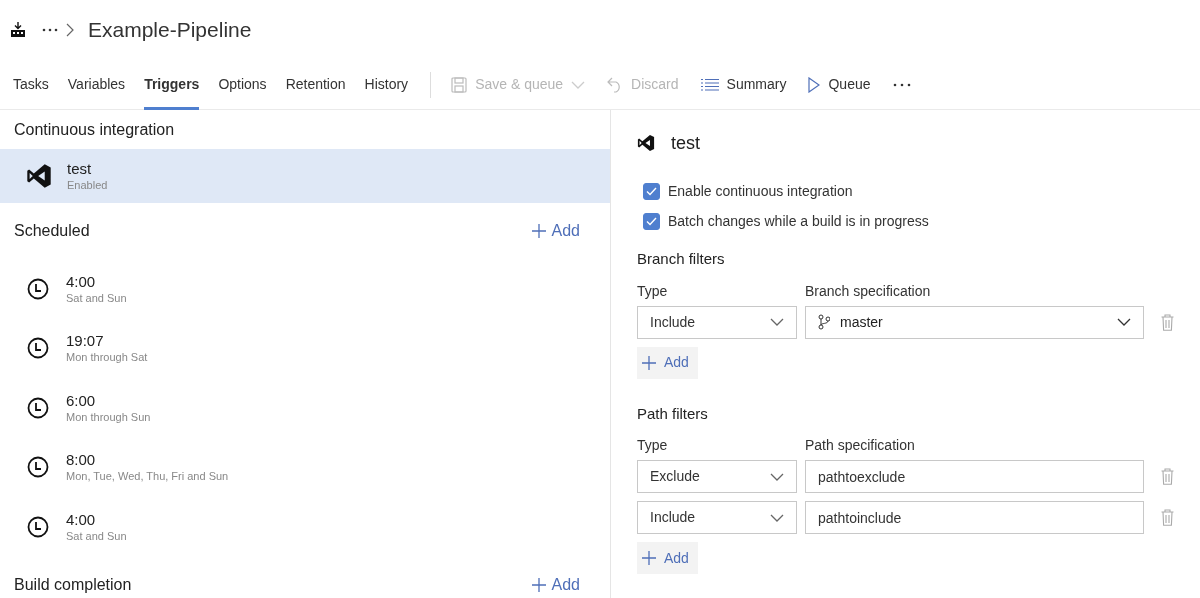 This screenshot has height=598, width=1200. What do you see at coordinates (860, 445) in the screenshot?
I see `field-label: Path specification` at bounding box center [860, 445].